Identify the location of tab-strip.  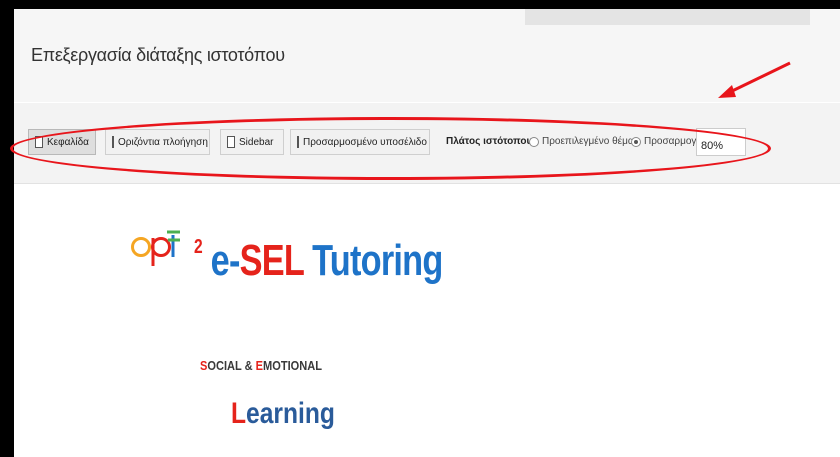
(667, 17).